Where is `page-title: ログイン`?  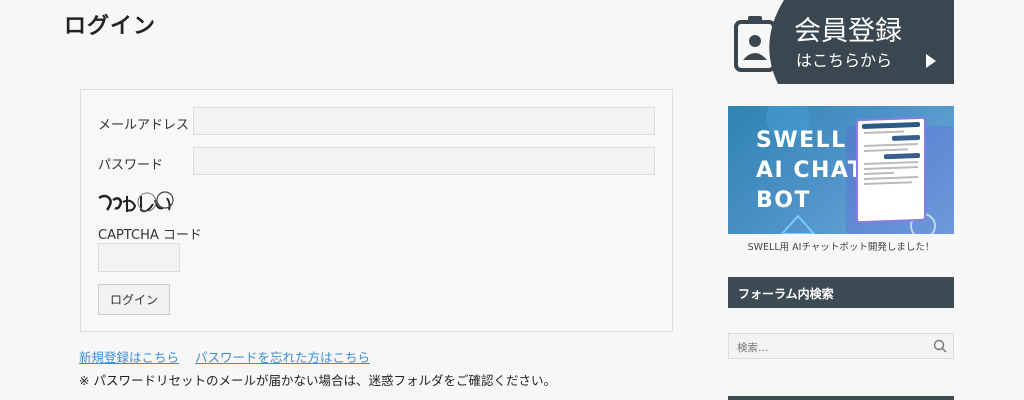 page-title: ログイン is located at coordinates (110, 26).